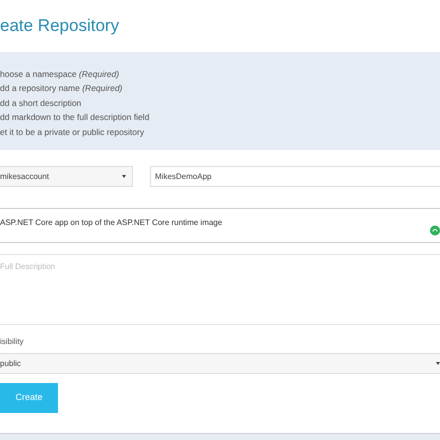 The width and height of the screenshot is (440, 440). Describe the element at coordinates (220, 103) in the screenshot. I see `instruction-step: dd a short description` at that location.